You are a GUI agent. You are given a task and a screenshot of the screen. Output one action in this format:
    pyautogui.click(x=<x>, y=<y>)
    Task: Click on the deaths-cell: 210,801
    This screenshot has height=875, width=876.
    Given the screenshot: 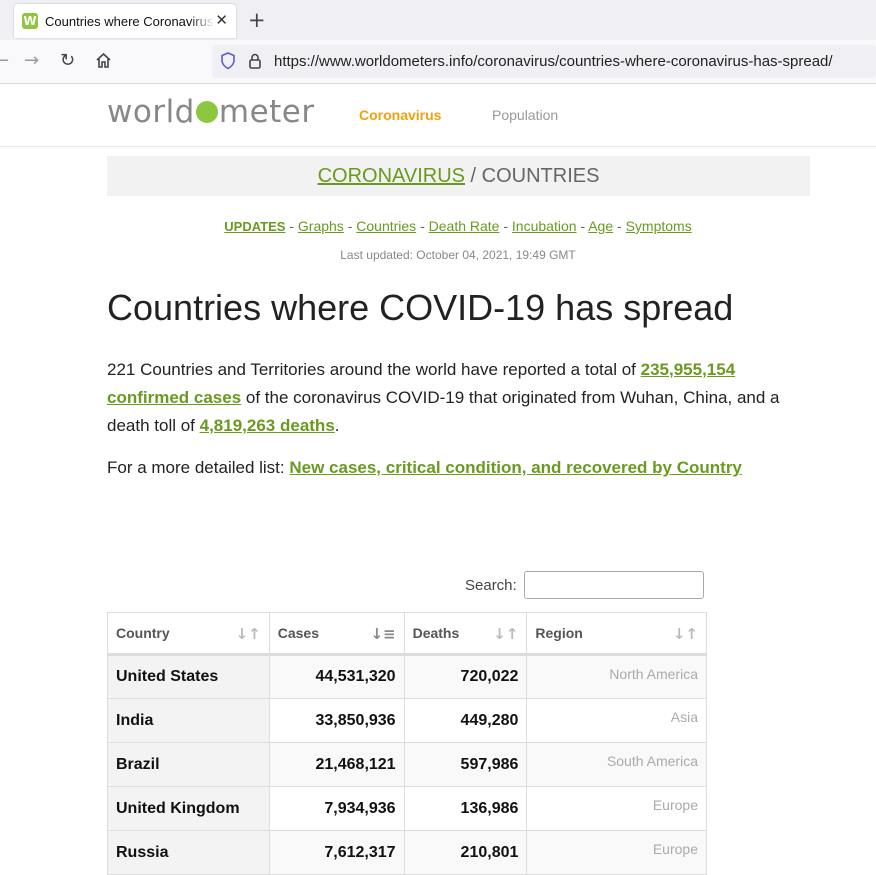 What is the action you would take?
    pyautogui.click(x=465, y=852)
    